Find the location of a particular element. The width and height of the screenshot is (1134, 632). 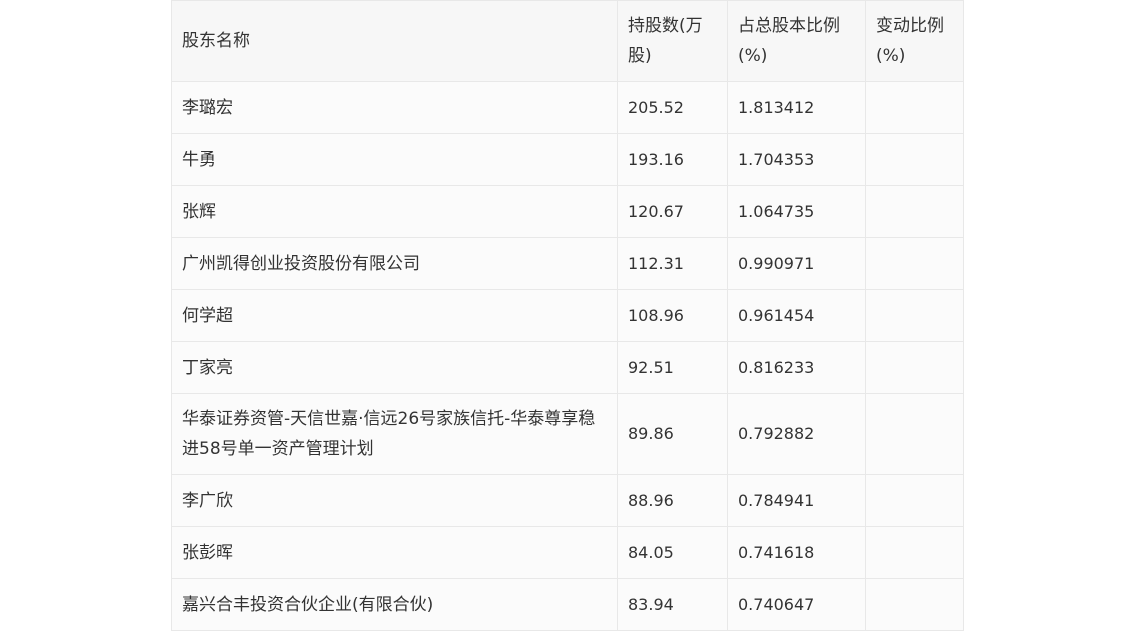

cell-name: 张辉 is located at coordinates (394, 211).